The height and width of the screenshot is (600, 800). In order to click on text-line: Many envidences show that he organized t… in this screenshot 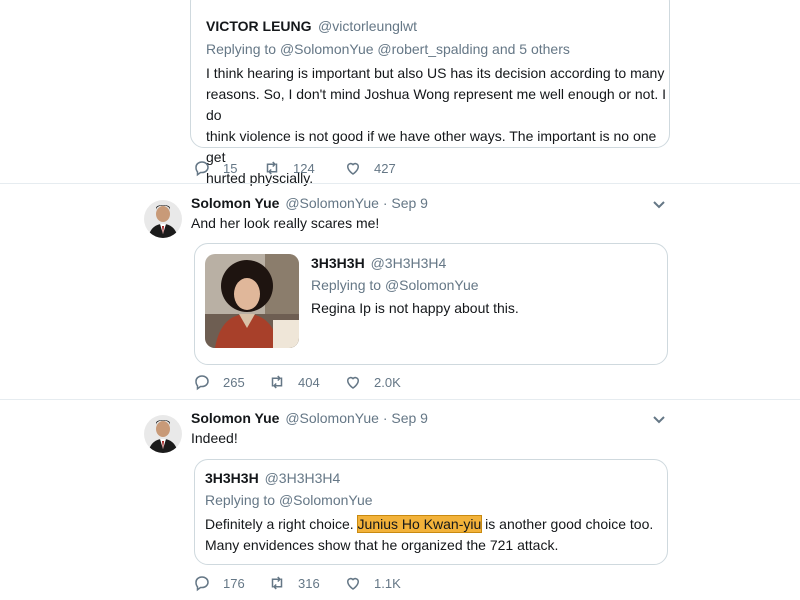, I will do `click(382, 545)`.